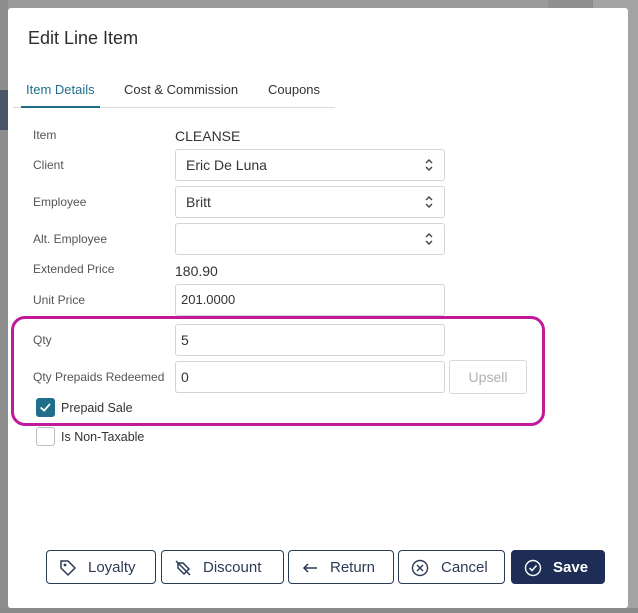 The image size is (638, 613). What do you see at coordinates (4, 110) in the screenshot?
I see `background-app-left-accent` at bounding box center [4, 110].